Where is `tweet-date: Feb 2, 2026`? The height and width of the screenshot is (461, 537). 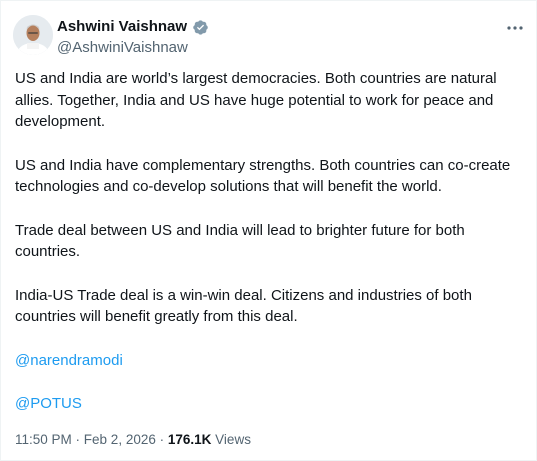 tweet-date: Feb 2, 2026 is located at coordinates (120, 439).